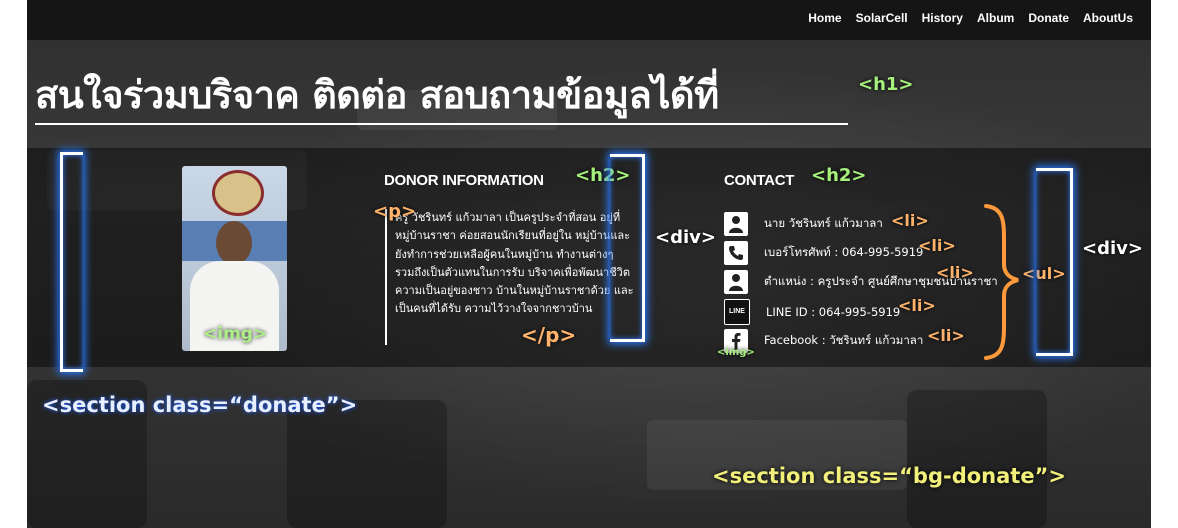 This screenshot has height=528, width=1178. I want to click on contact-item-line: LINE LINE ID : 064-995-5919, so click(861, 311).